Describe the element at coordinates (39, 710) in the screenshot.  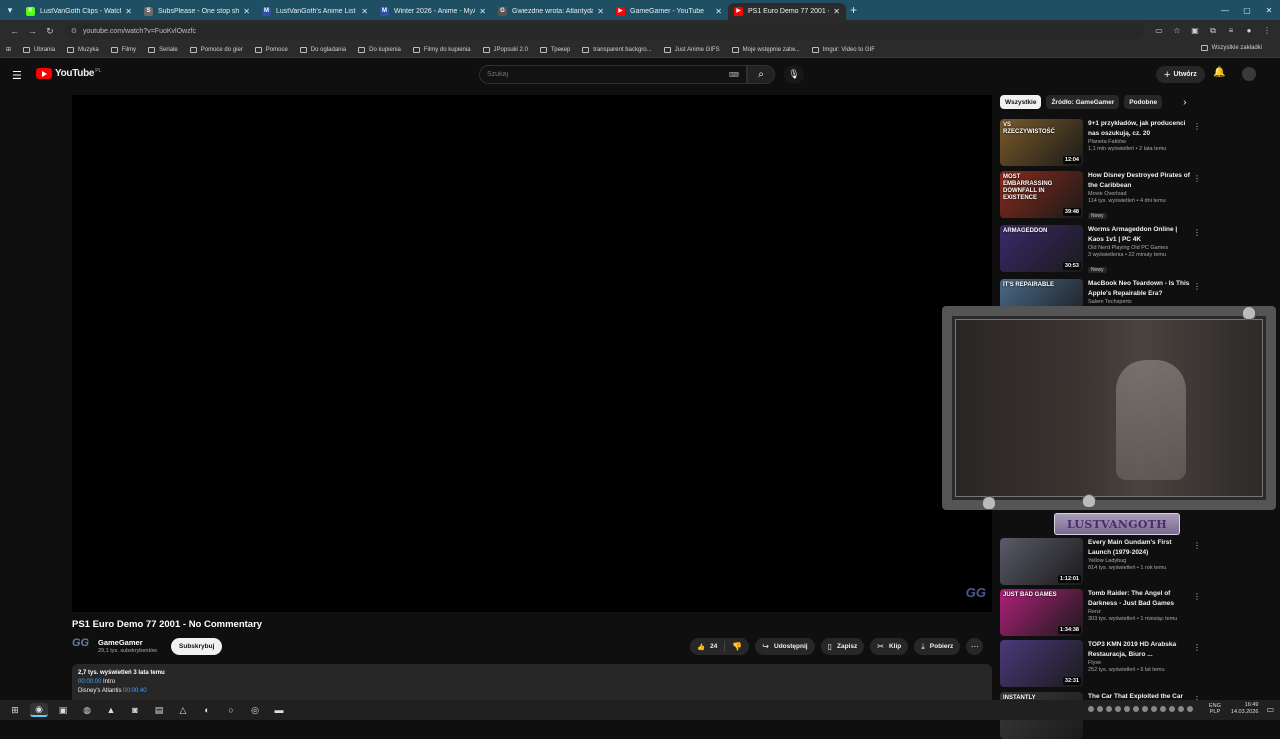
I see `chrome-icon: ◉` at that location.